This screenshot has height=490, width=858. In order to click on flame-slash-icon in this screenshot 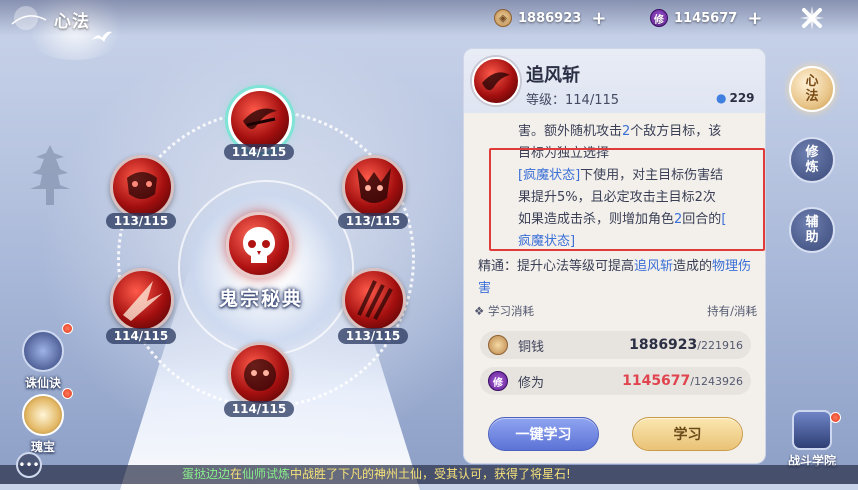, I will do `click(143, 301)`.